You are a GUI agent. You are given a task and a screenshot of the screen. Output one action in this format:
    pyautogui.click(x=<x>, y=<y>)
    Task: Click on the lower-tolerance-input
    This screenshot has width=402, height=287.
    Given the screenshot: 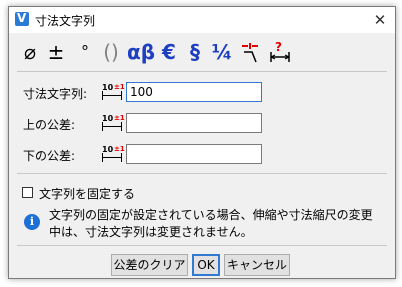 What is the action you would take?
    pyautogui.click(x=194, y=154)
    